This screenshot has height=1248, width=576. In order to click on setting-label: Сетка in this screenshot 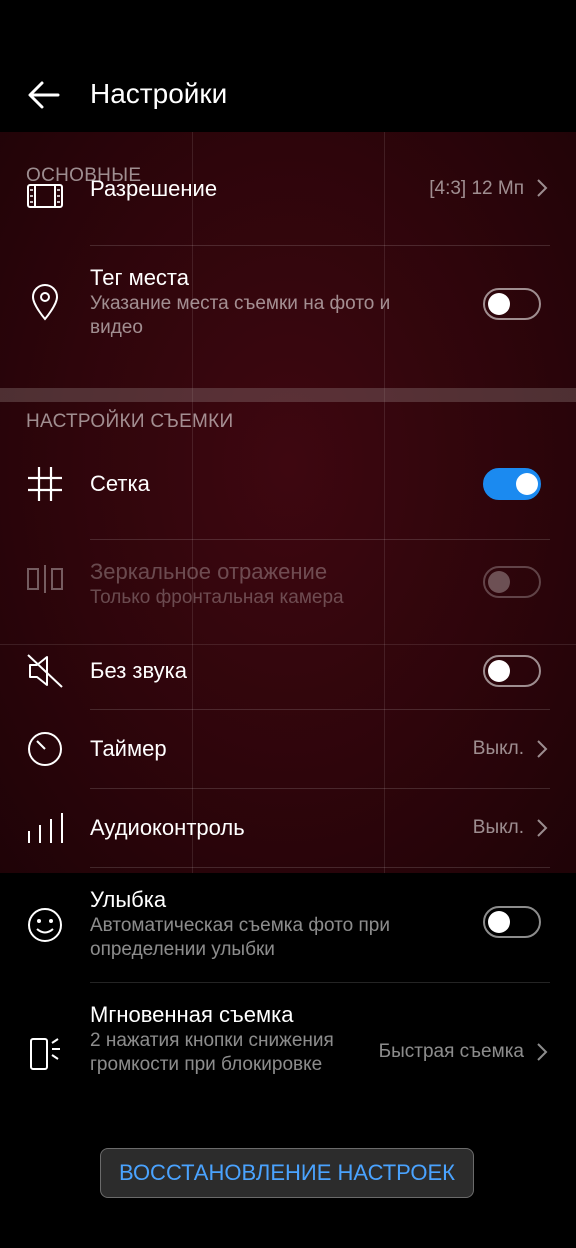, I will do `click(120, 483)`.